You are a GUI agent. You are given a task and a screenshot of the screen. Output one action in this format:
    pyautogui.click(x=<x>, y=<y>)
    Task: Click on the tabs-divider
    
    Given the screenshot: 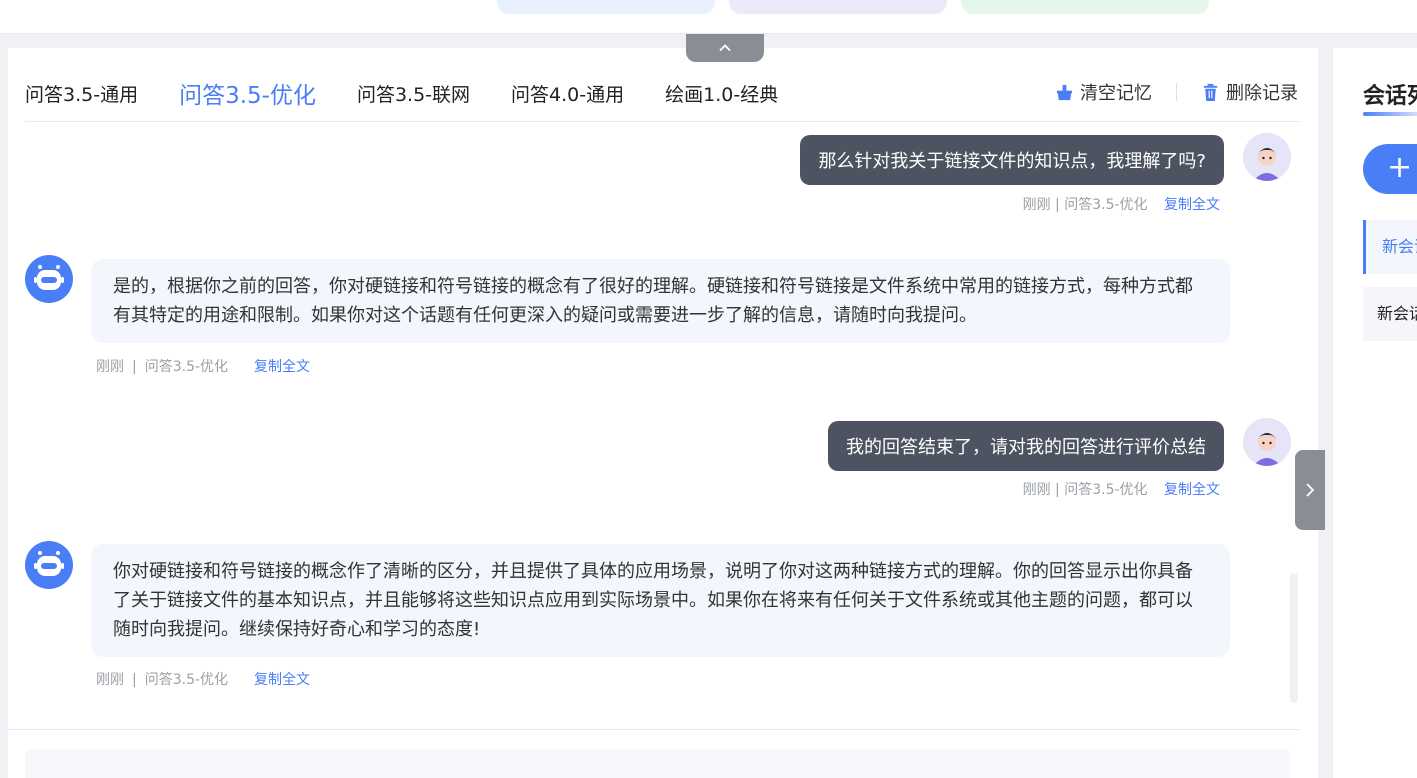 What is the action you would take?
    pyautogui.click(x=662, y=121)
    